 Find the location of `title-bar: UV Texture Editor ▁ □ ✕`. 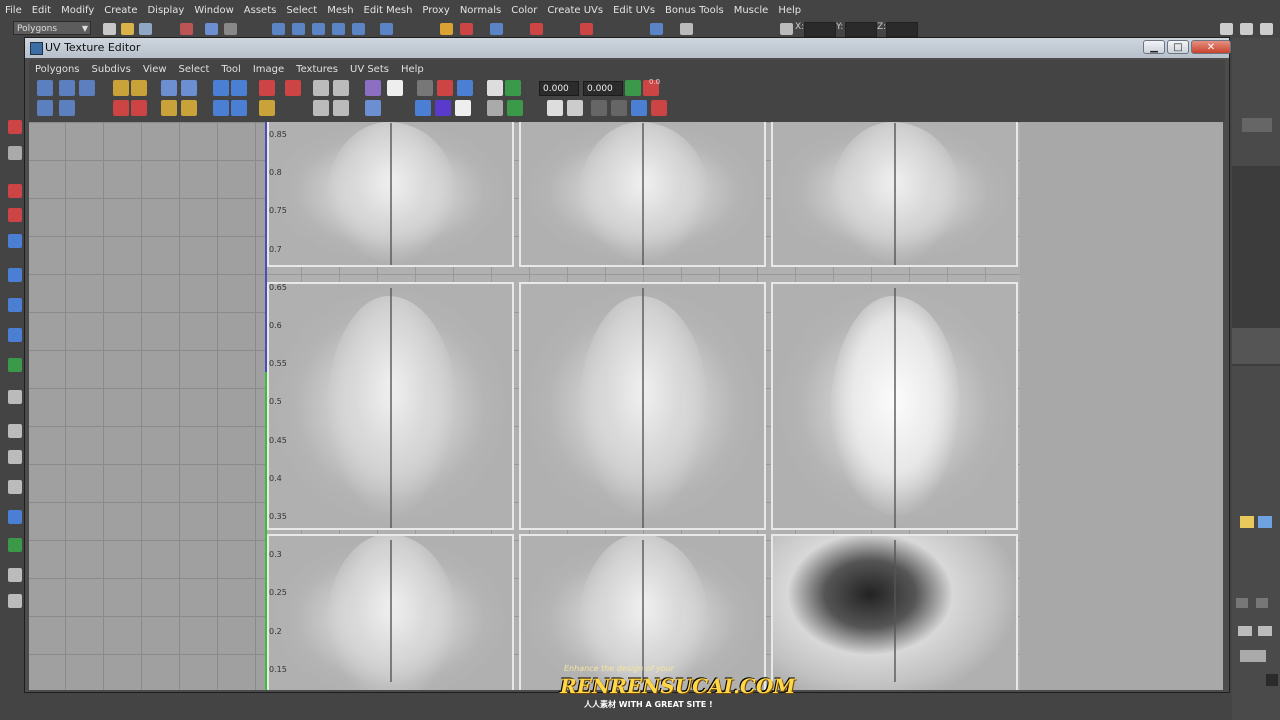

title-bar: UV Texture Editor ▁ □ ✕ is located at coordinates (628, 48).